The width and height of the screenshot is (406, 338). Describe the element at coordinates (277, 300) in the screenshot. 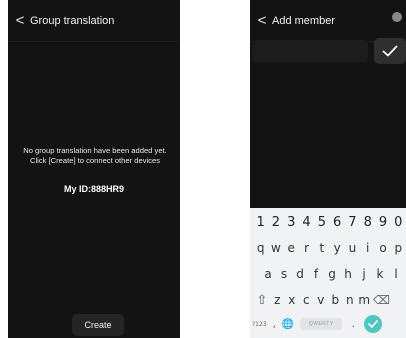

I see `key-z: z` at that location.